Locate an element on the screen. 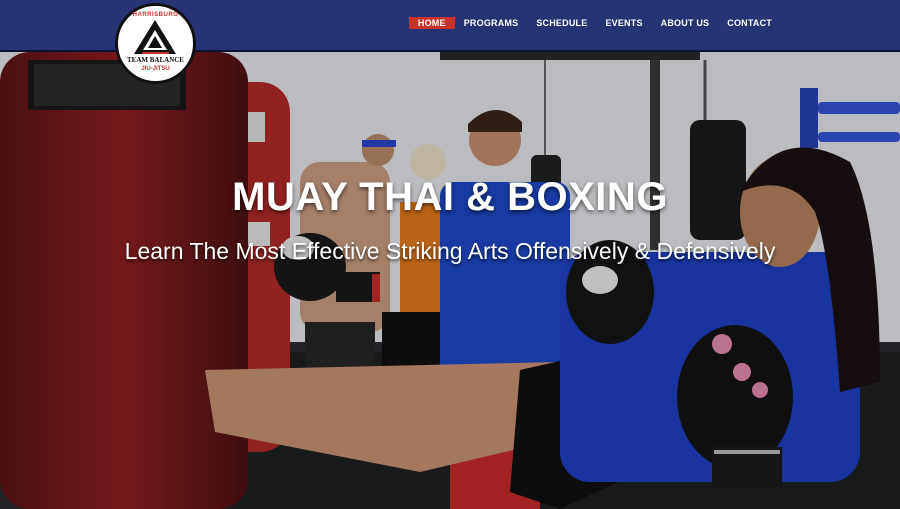 This screenshot has width=900, height=509. nav-events: EVENTS is located at coordinates (623, 23).